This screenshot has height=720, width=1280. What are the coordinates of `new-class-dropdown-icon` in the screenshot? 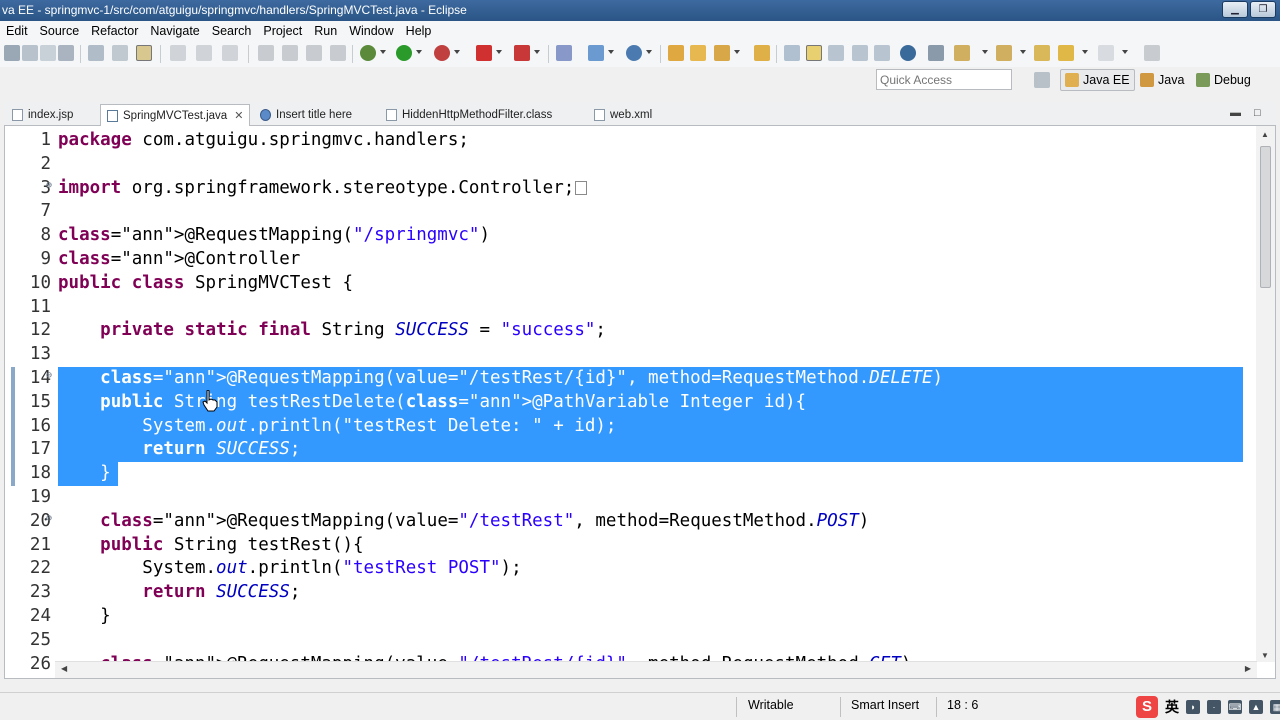 It's located at (649, 52).